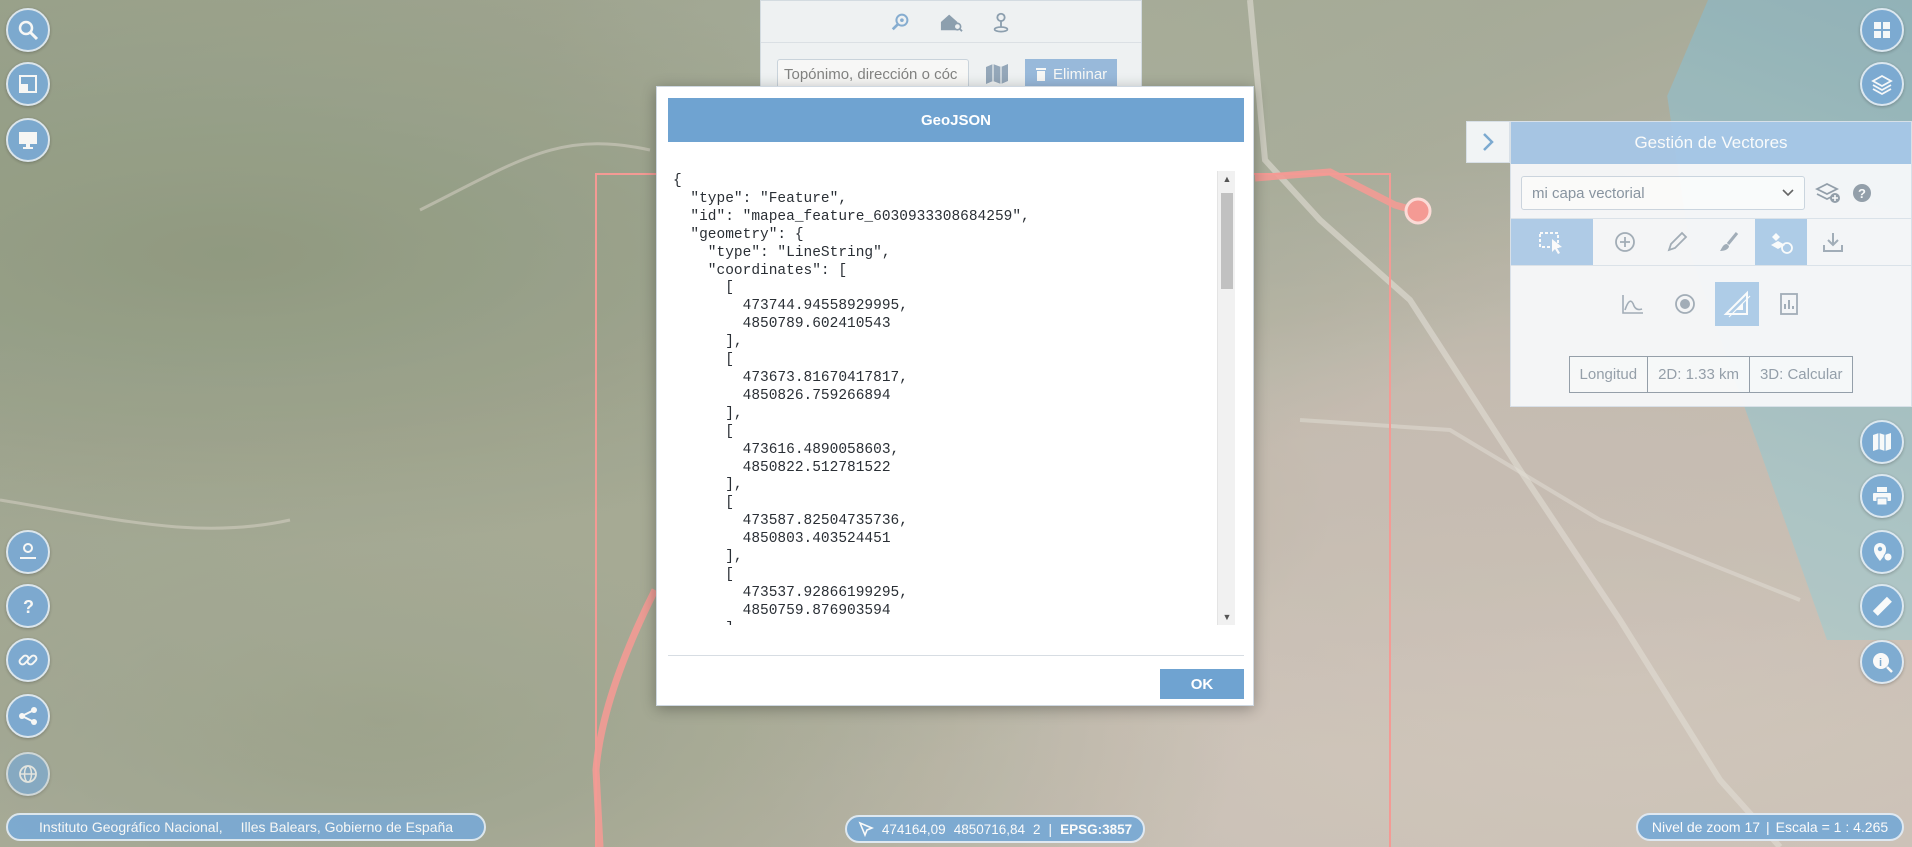 The width and height of the screenshot is (1912, 847). Describe the element at coordinates (956, 120) in the screenshot. I see `dialog-title: GeoJSON` at that location.